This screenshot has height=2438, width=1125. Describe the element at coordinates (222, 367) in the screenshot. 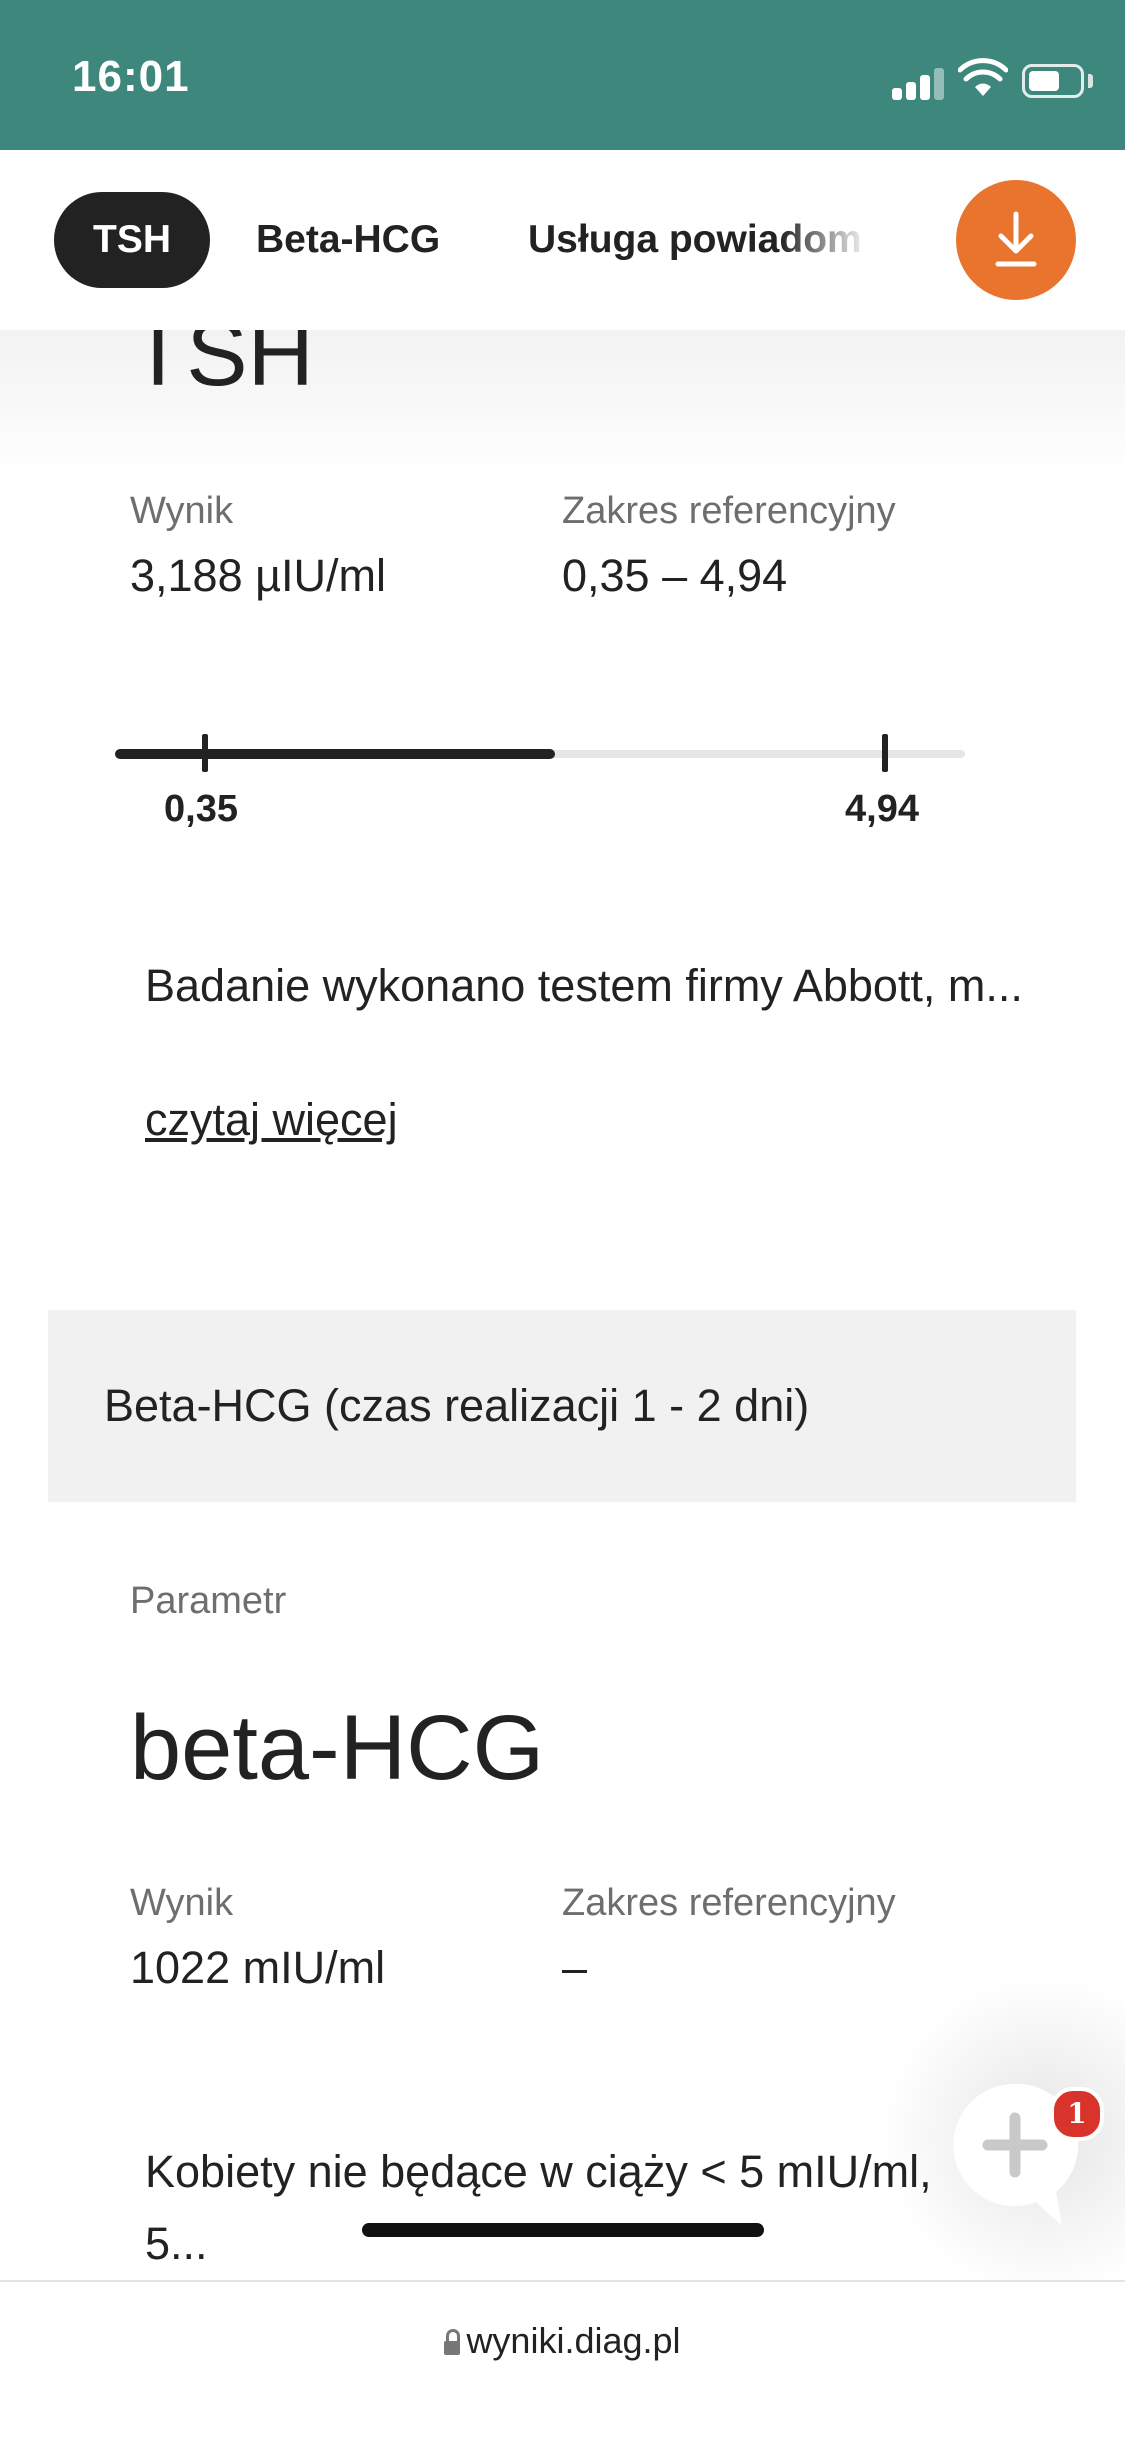

I see `tsh-title: TSH` at that location.